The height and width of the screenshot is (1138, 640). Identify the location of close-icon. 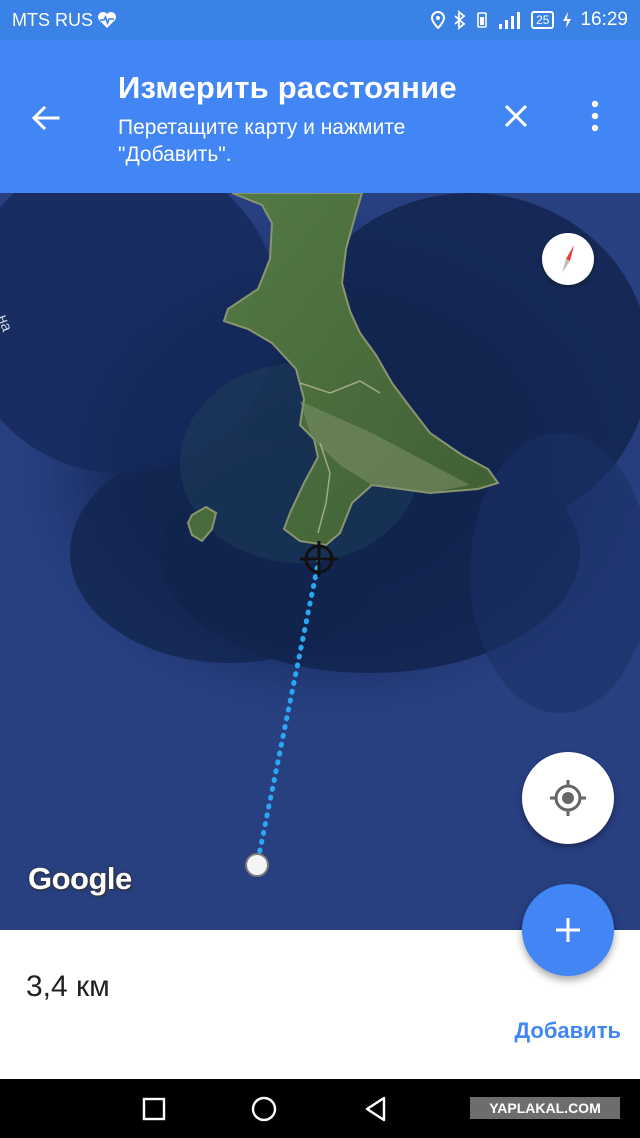
(516, 116).